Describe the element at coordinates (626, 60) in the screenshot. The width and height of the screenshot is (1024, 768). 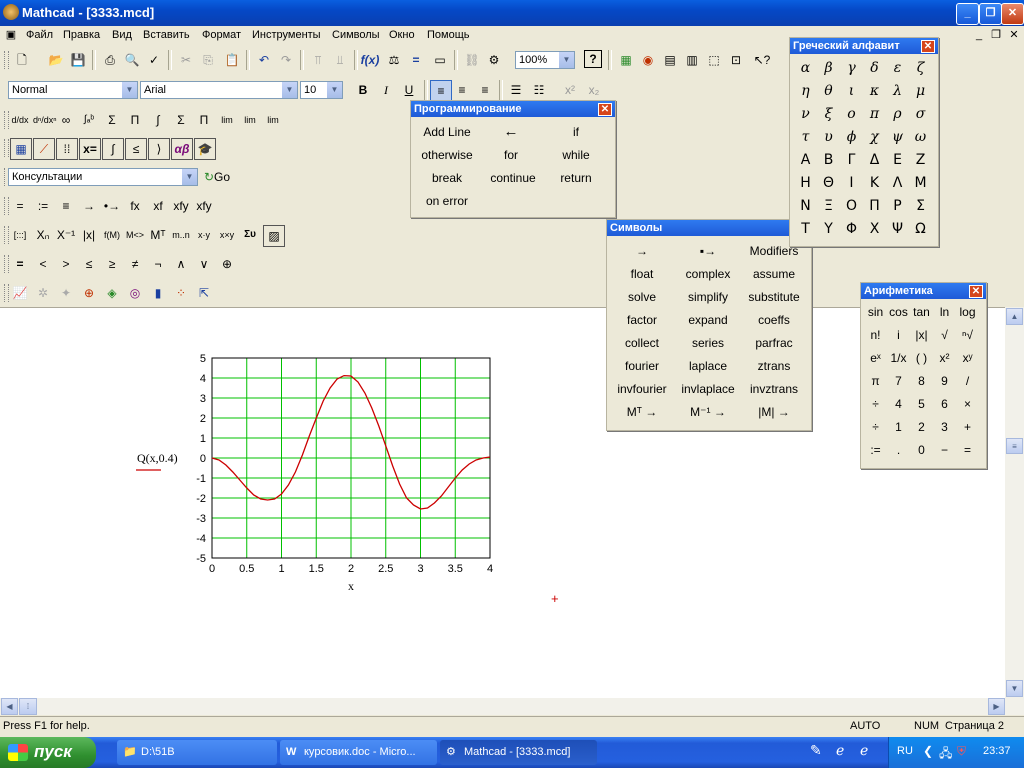
I see `calculator-icon: ▦` at that location.